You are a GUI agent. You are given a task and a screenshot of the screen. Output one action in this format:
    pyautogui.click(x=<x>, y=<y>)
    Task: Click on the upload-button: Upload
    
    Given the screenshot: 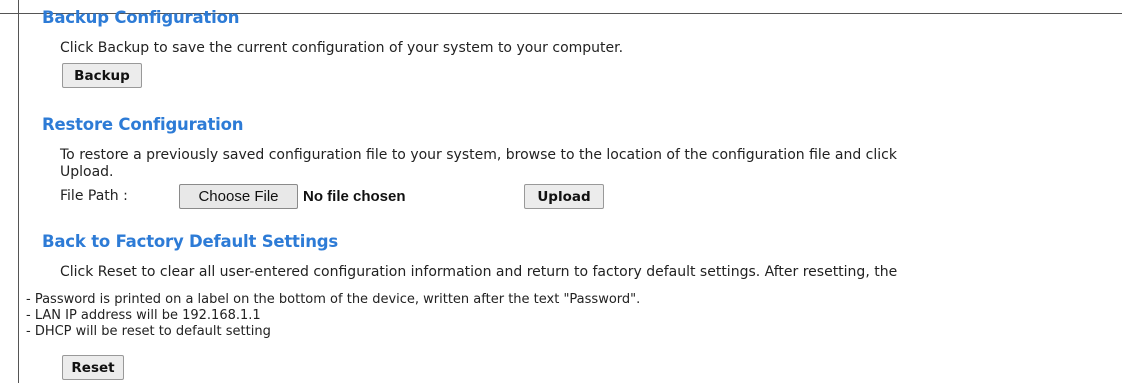 What is the action you would take?
    pyautogui.click(x=564, y=196)
    